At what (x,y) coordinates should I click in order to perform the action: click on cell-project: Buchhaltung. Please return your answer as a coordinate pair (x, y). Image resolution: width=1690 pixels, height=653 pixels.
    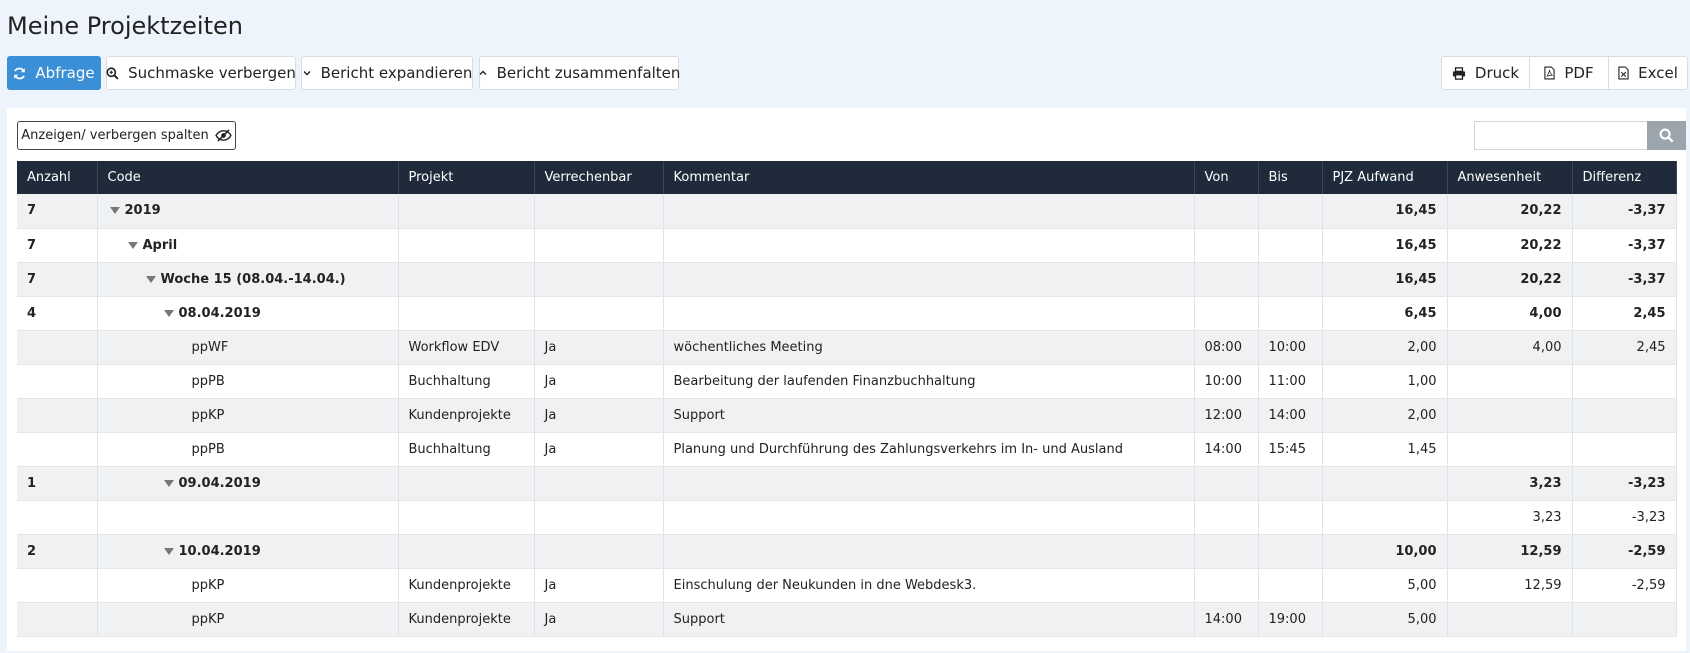
    Looking at the image, I should click on (466, 381).